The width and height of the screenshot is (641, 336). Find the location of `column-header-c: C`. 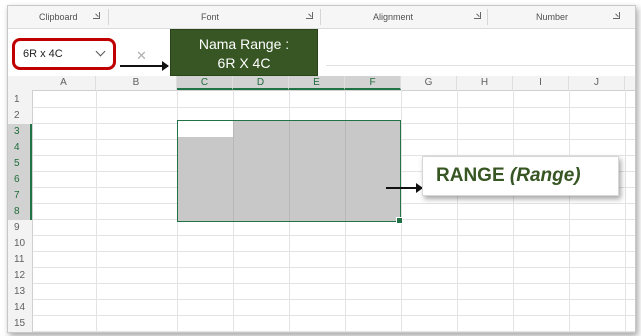

column-header-c: C is located at coordinates (205, 83).